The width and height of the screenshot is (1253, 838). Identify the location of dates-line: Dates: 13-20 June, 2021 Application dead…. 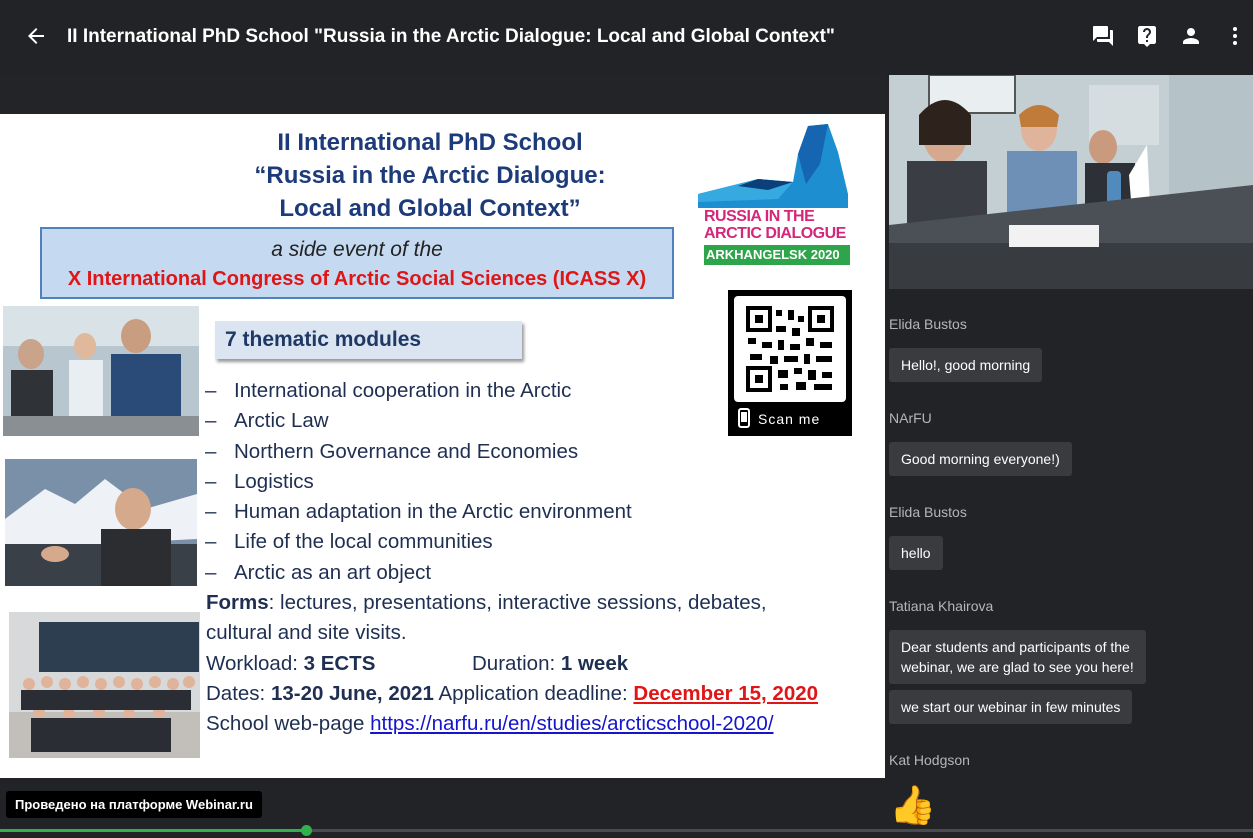
(512, 693).